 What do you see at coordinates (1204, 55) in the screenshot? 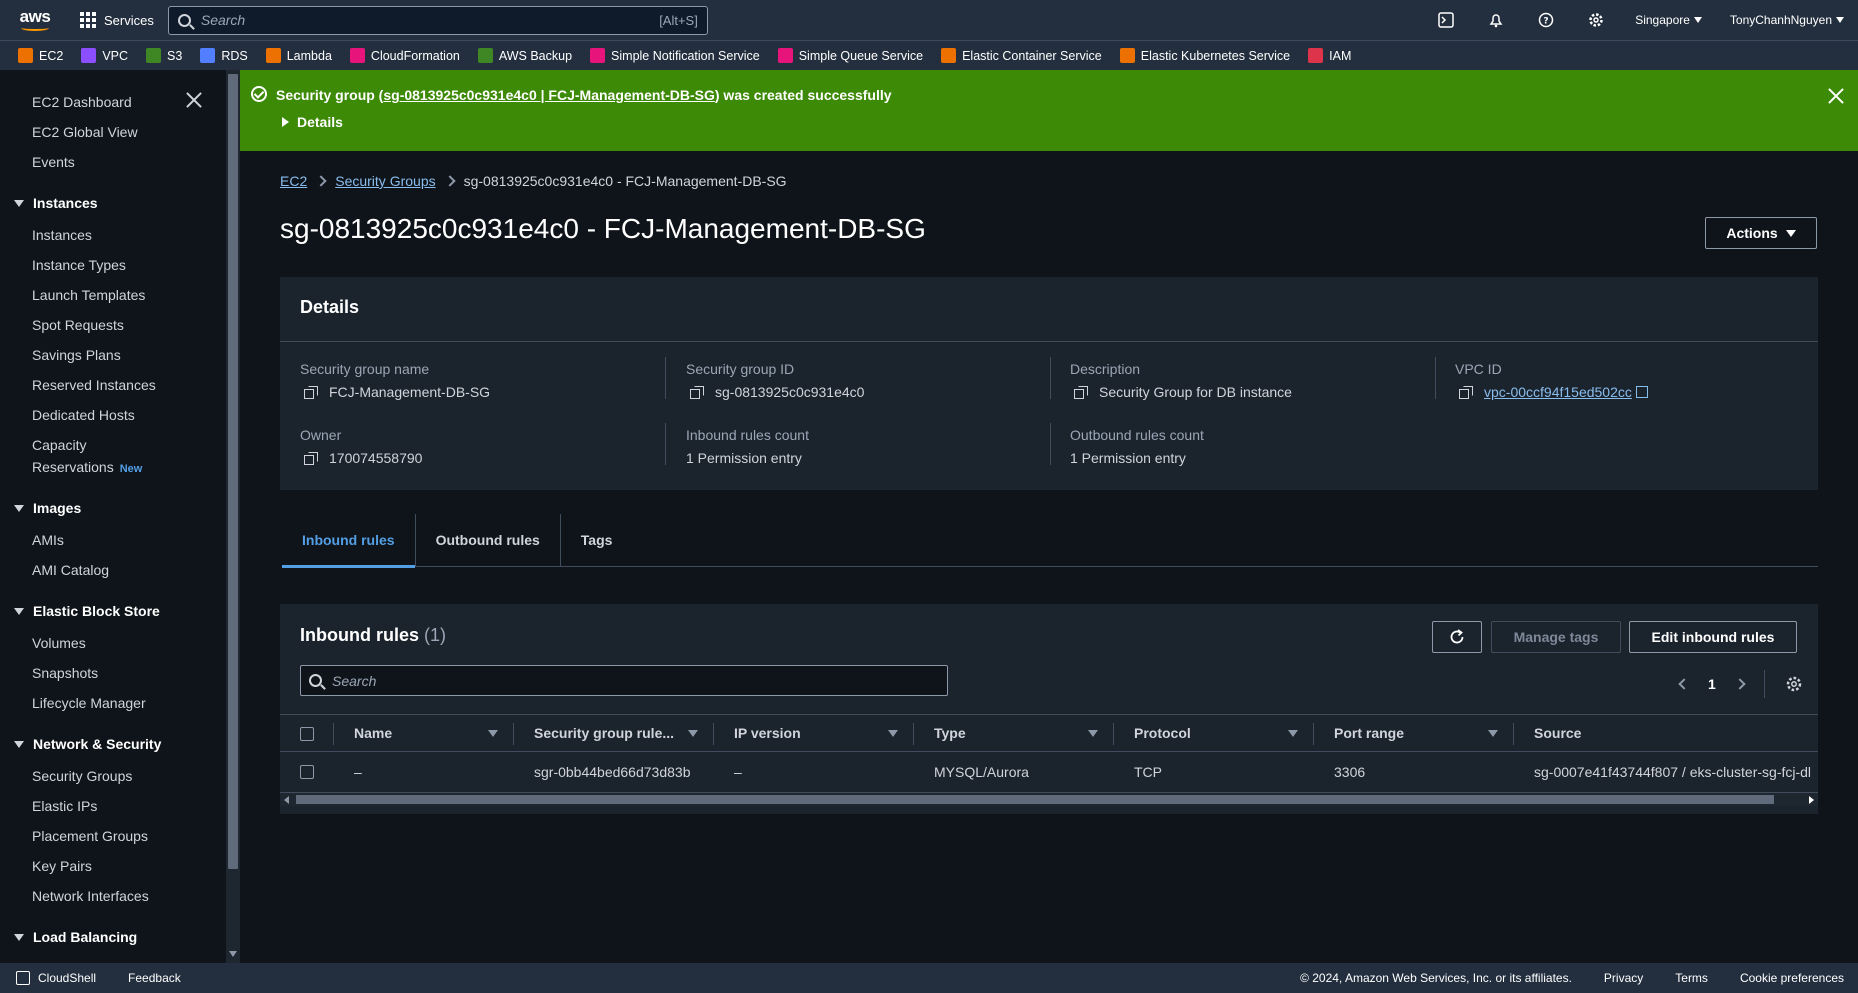
I see `favorite-elastic-kubernetes-service: Elastic Kubernetes Service` at bounding box center [1204, 55].